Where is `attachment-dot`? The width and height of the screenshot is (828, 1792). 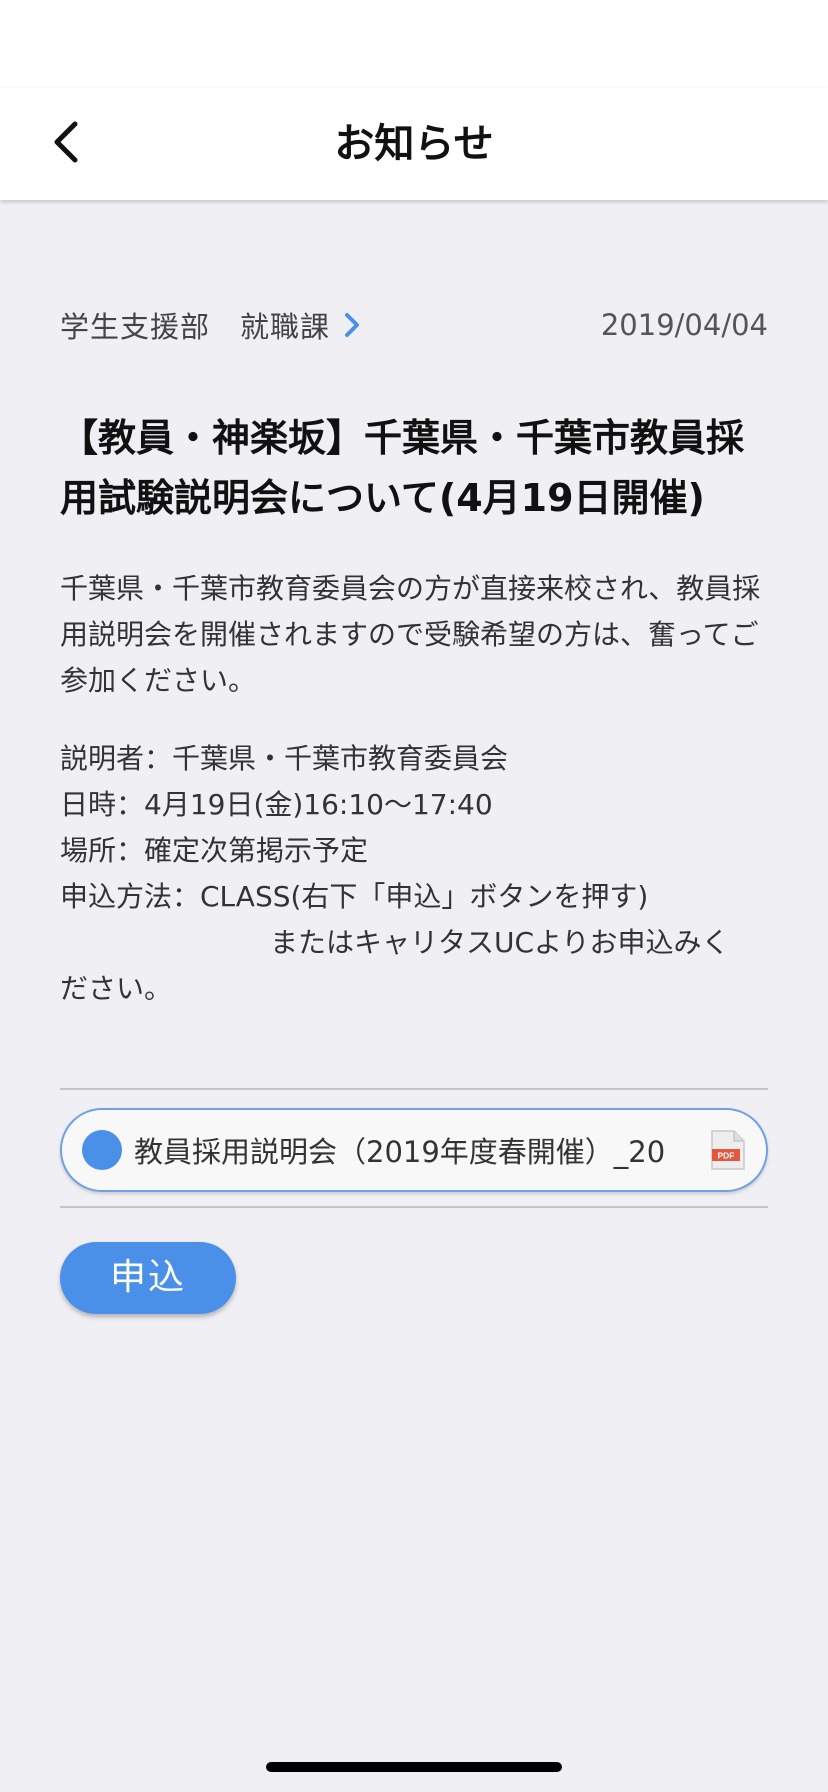
attachment-dot is located at coordinates (102, 1150).